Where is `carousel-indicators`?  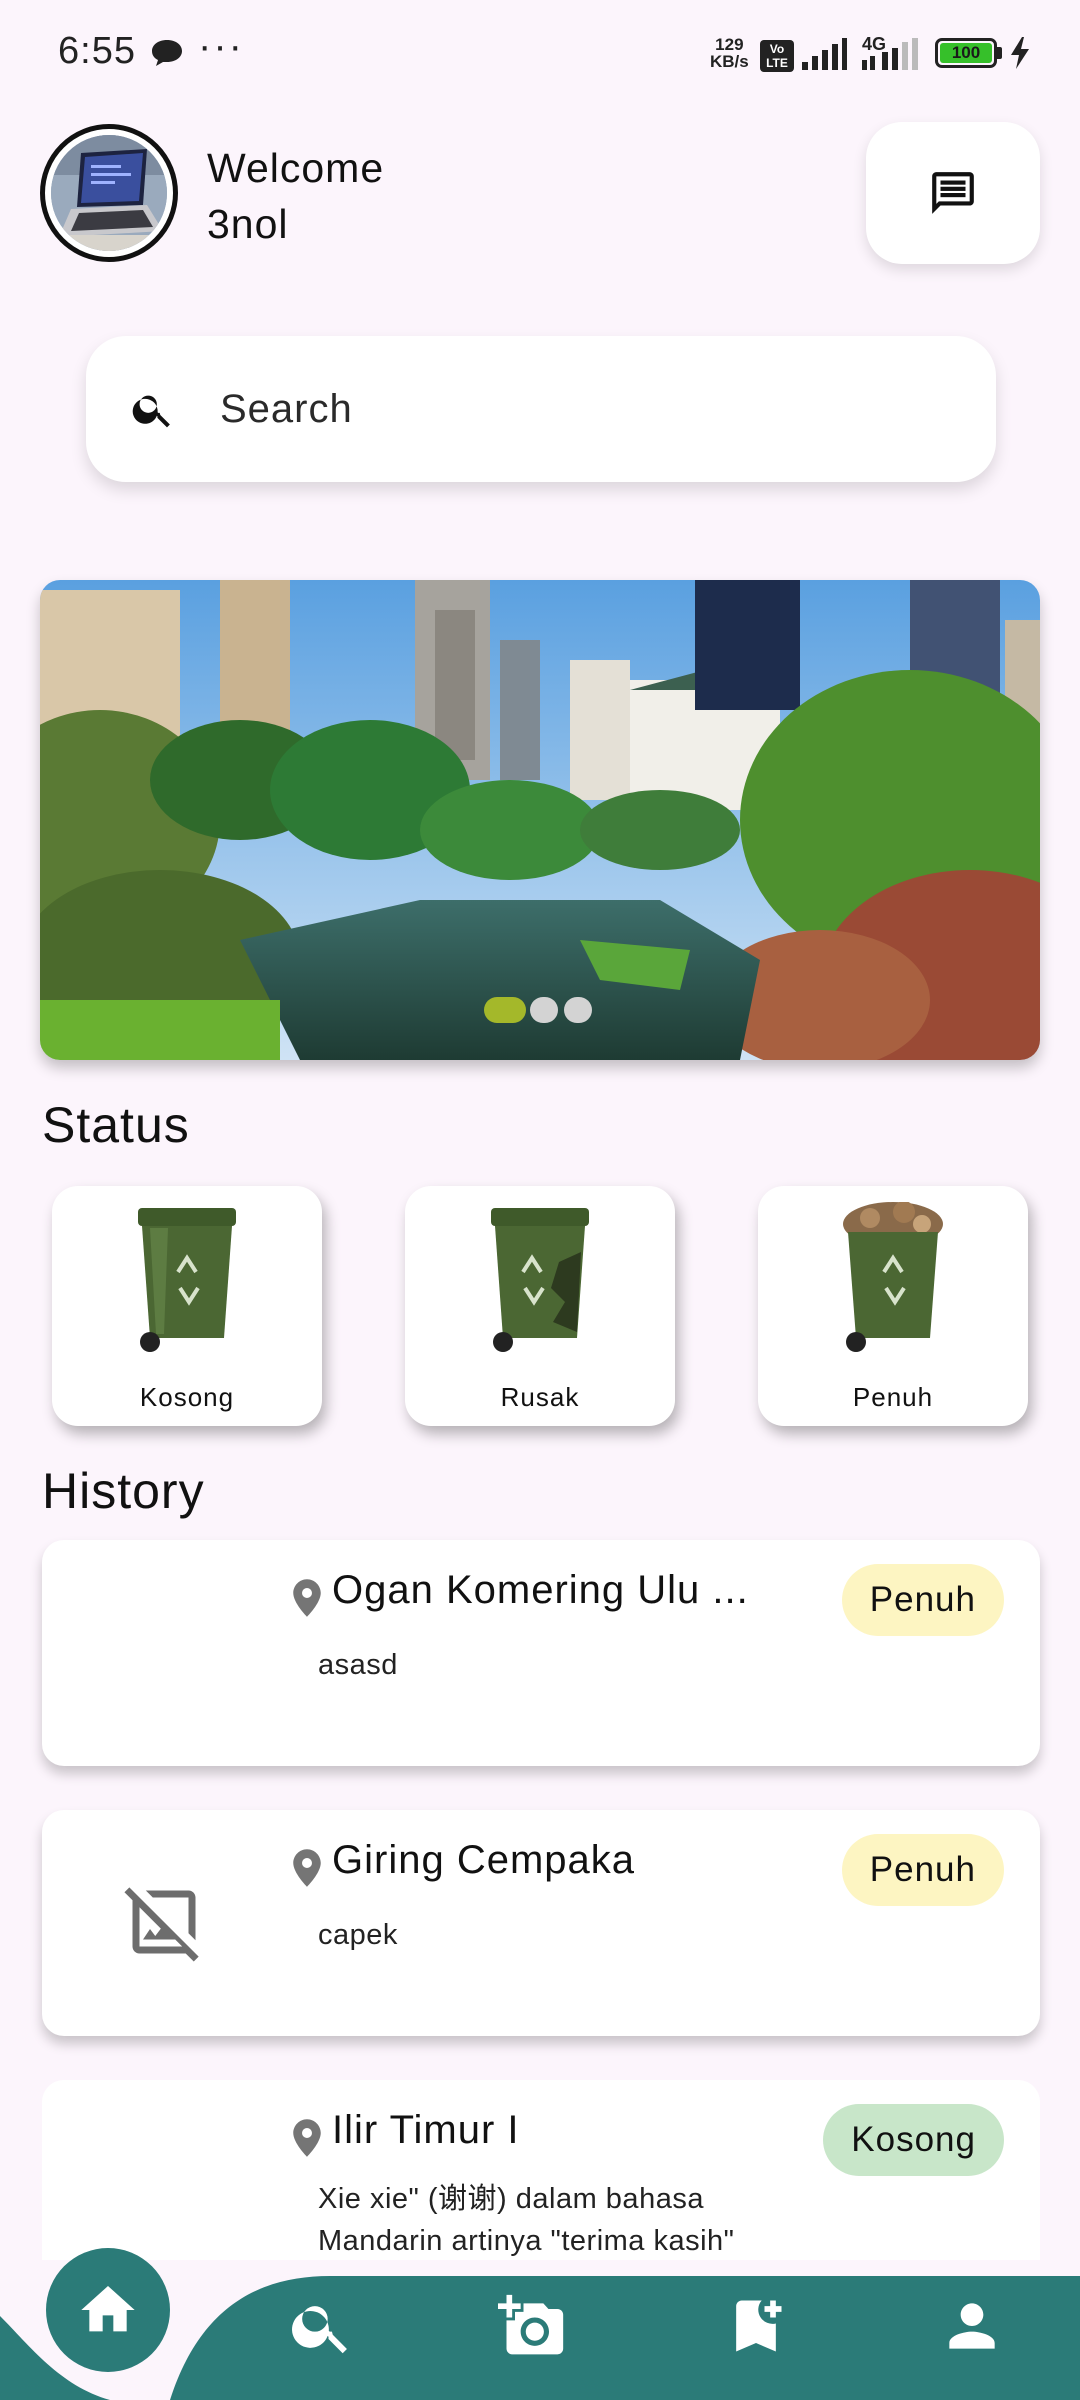 carousel-indicators is located at coordinates (540, 1010).